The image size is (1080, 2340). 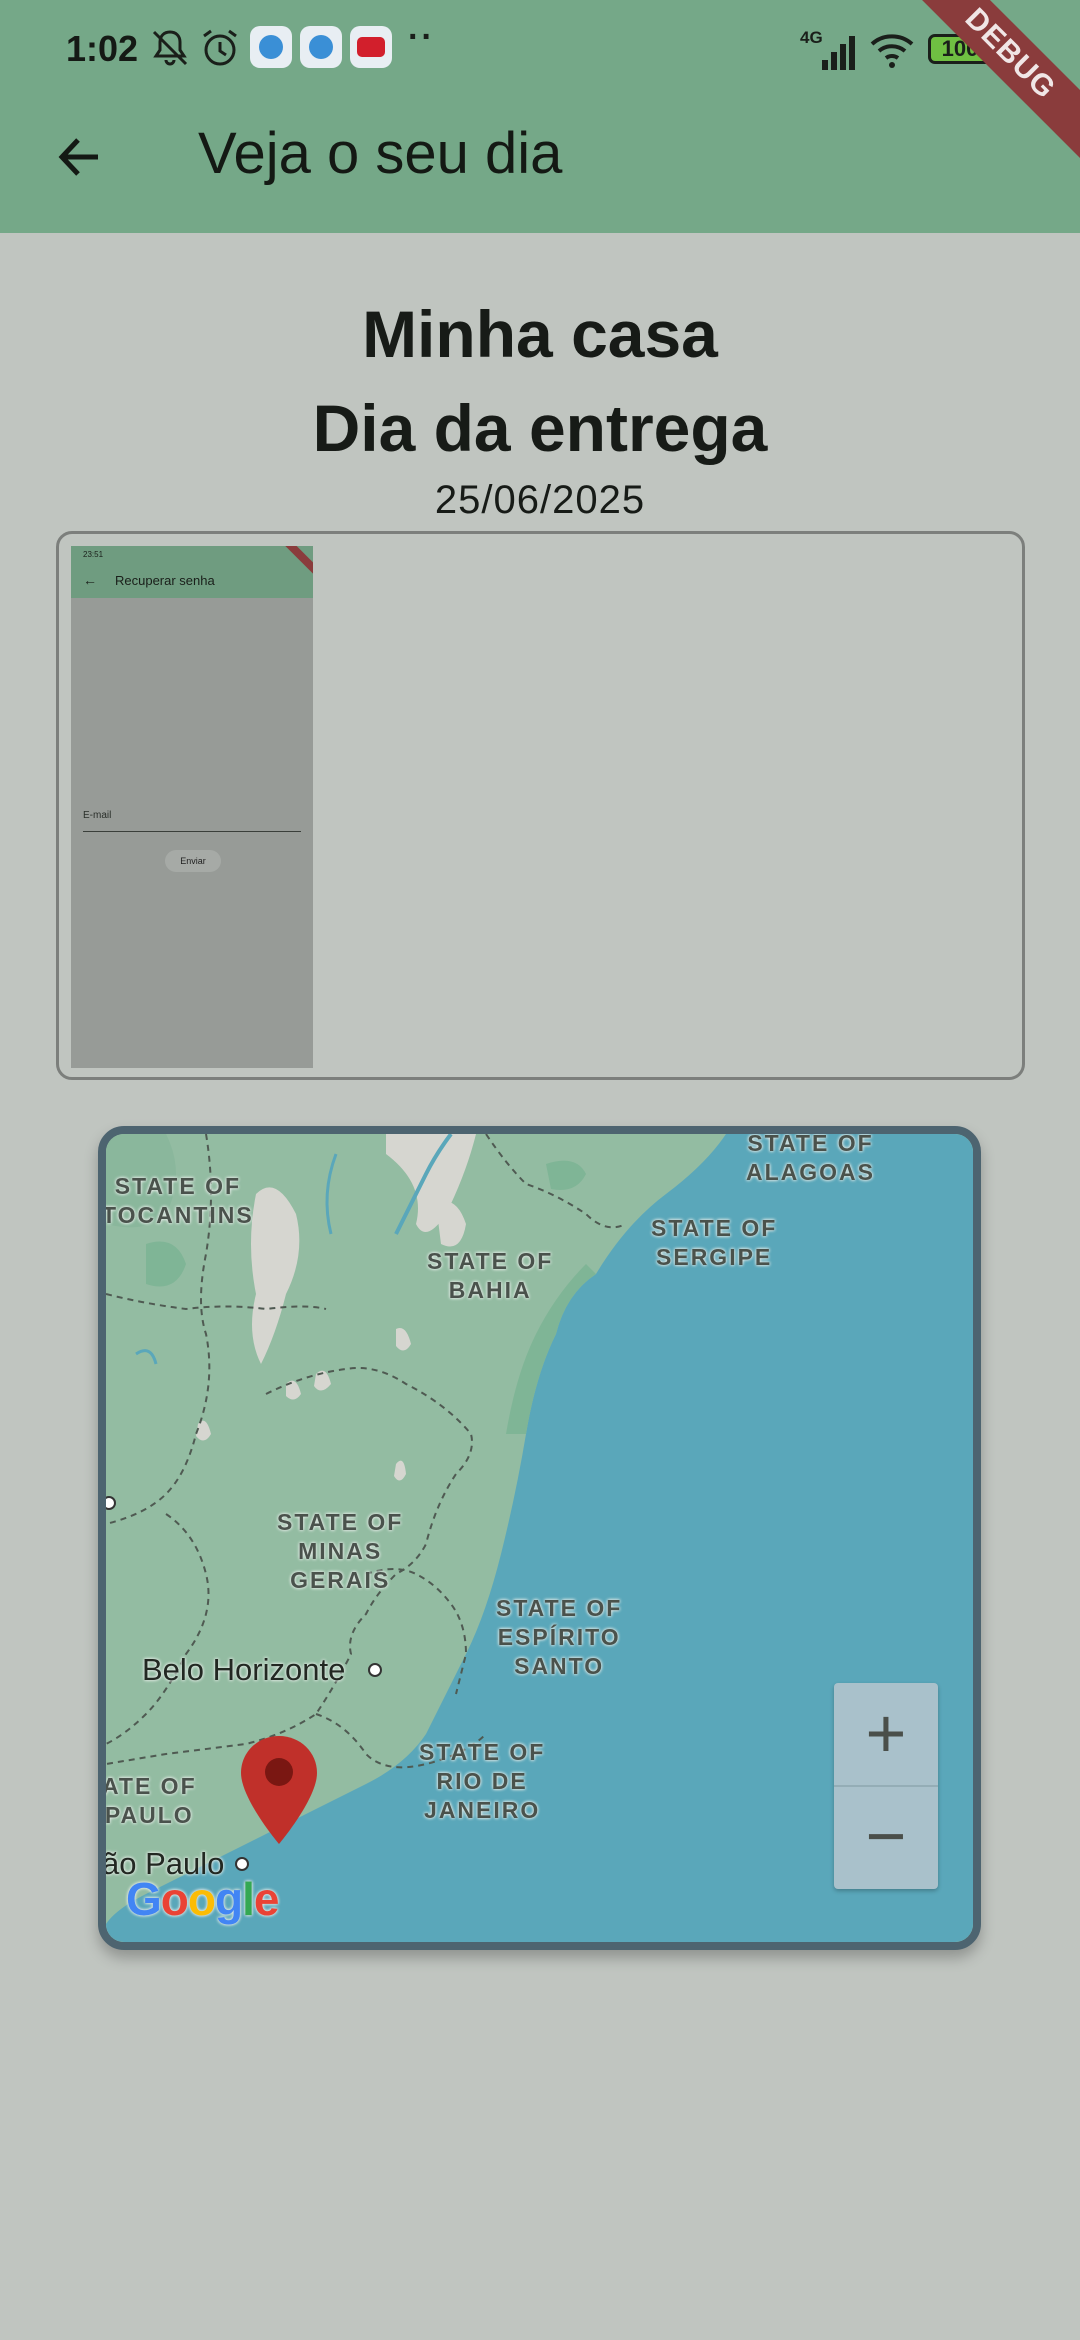 I want to click on thumb-send-button: Enviar, so click(x=193, y=861).